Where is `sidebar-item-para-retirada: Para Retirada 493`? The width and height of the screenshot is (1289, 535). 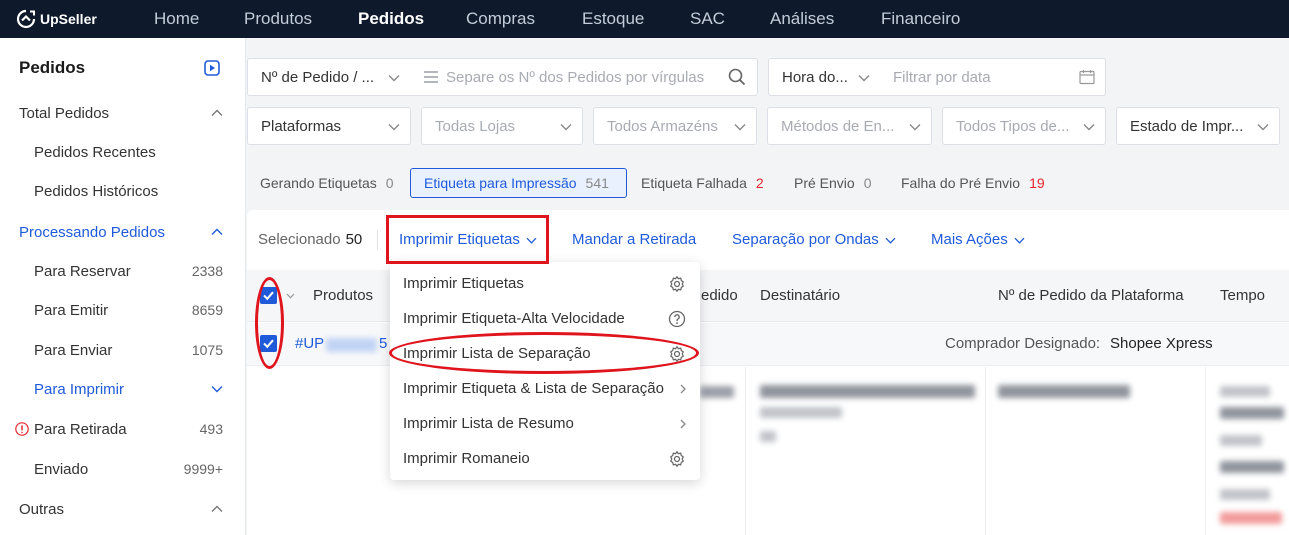 sidebar-item-para-retirada: Para Retirada 493 is located at coordinates (123, 429).